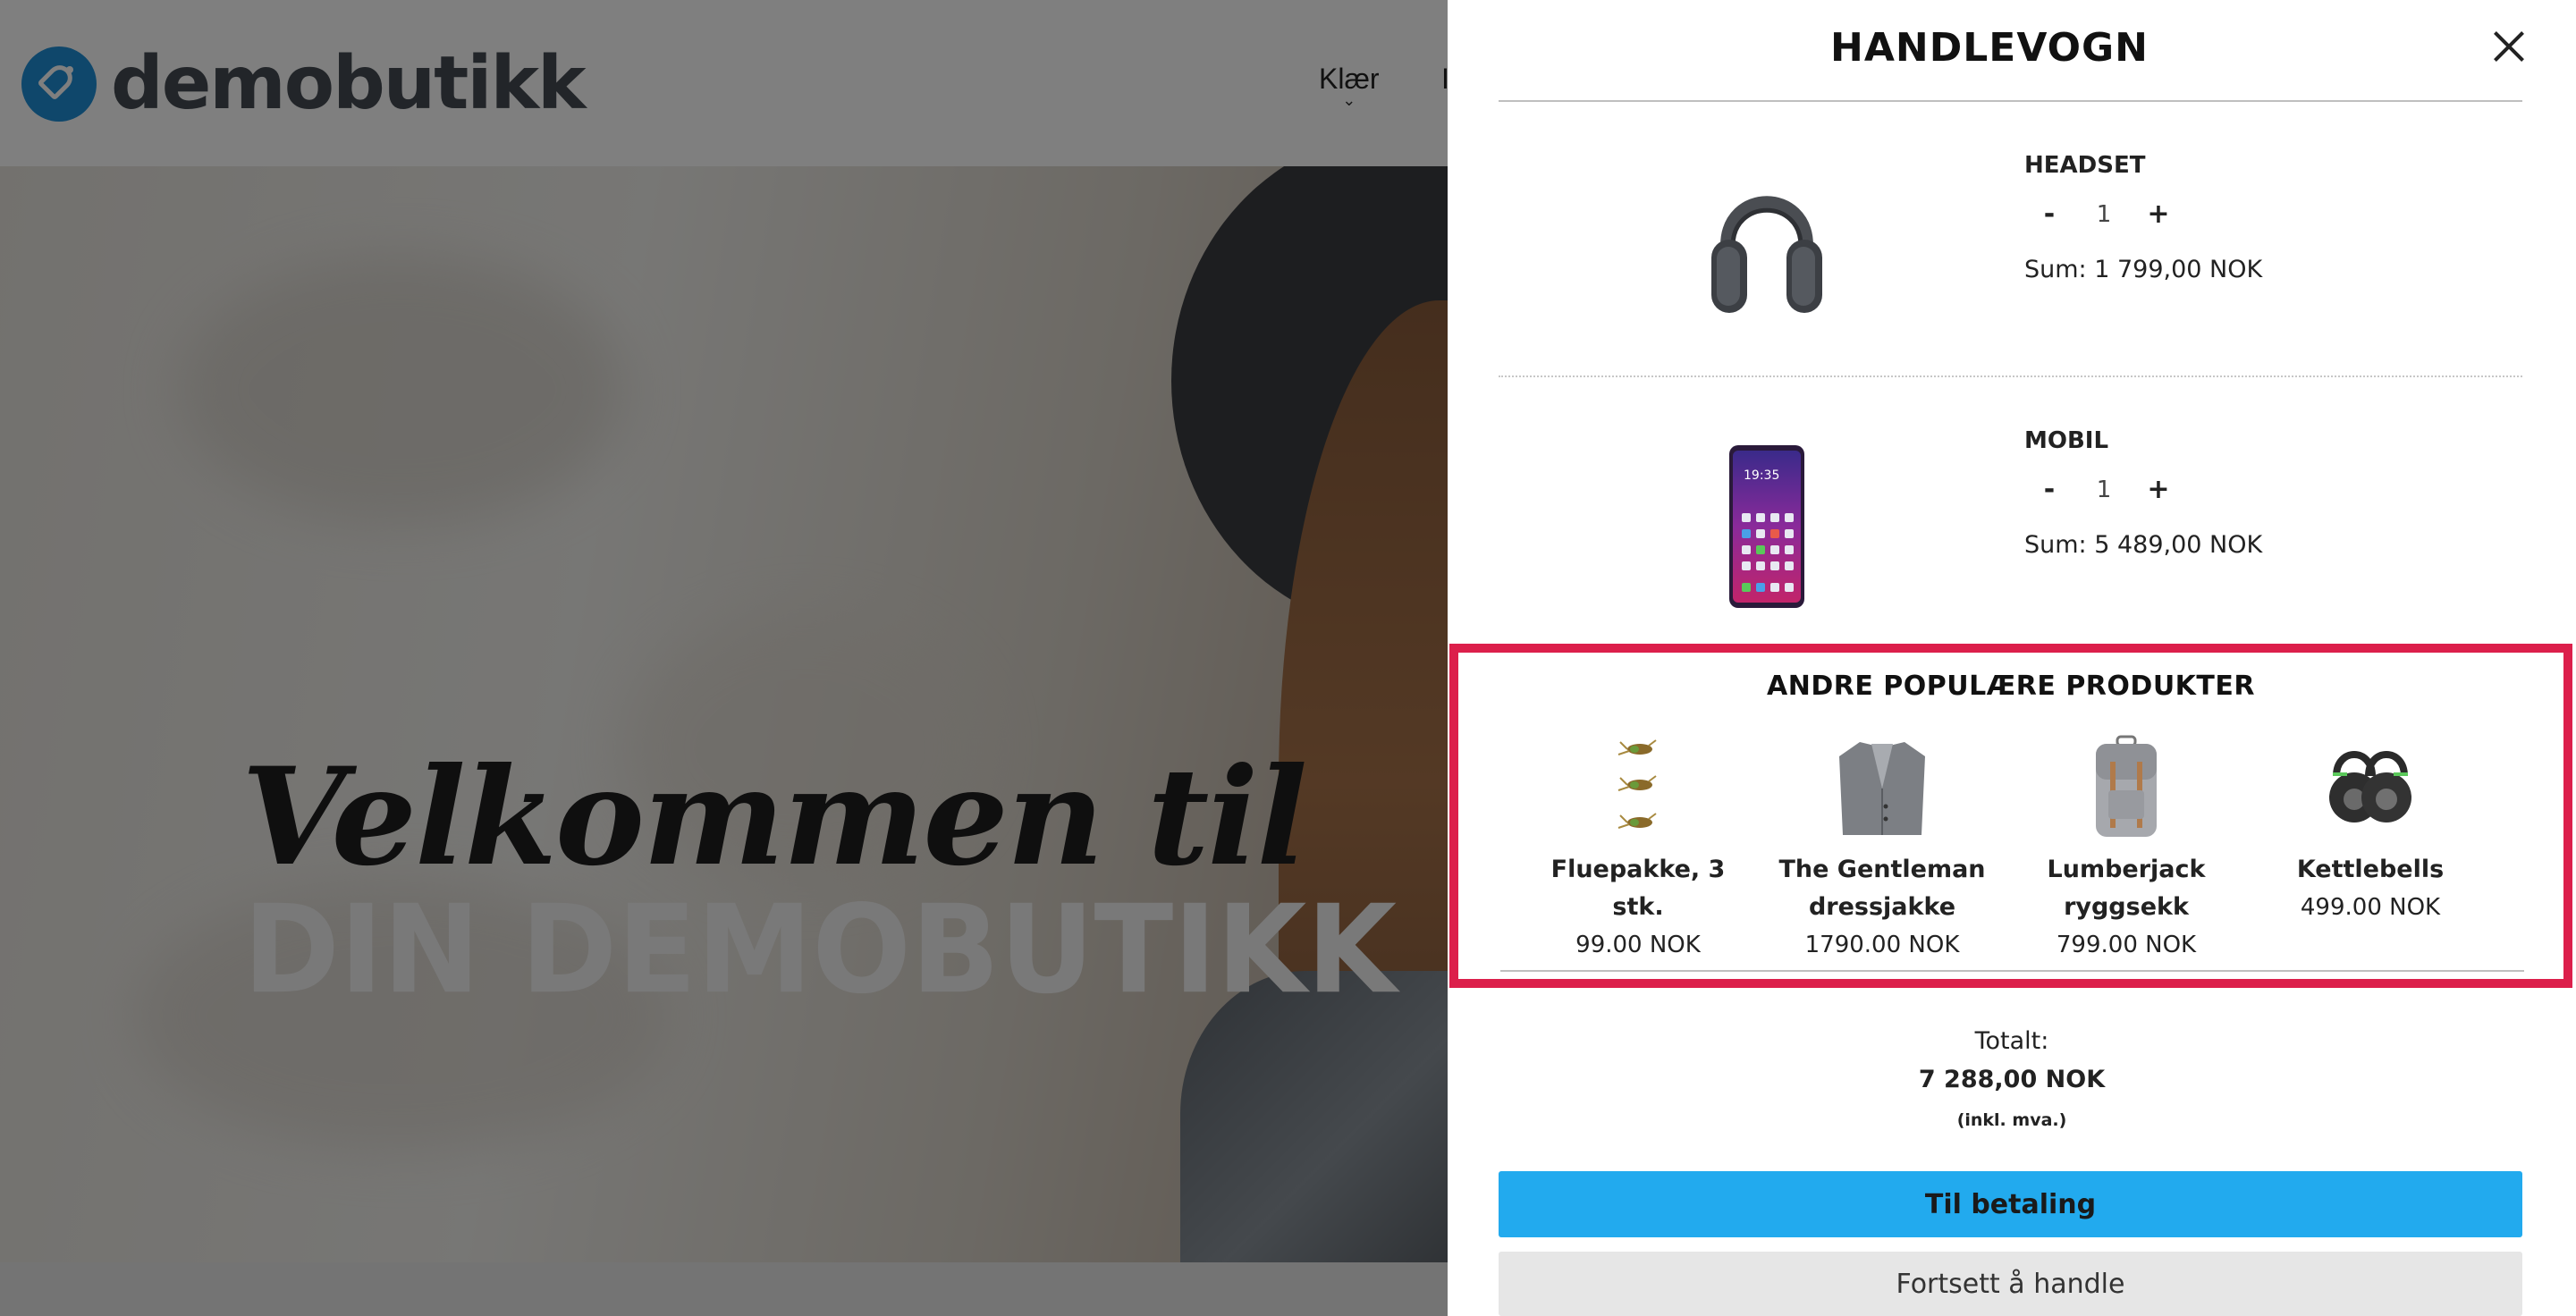 The width and height of the screenshot is (2576, 1316). Describe the element at coordinates (2010, 1204) in the screenshot. I see `checkout-button: Til betaling` at that location.